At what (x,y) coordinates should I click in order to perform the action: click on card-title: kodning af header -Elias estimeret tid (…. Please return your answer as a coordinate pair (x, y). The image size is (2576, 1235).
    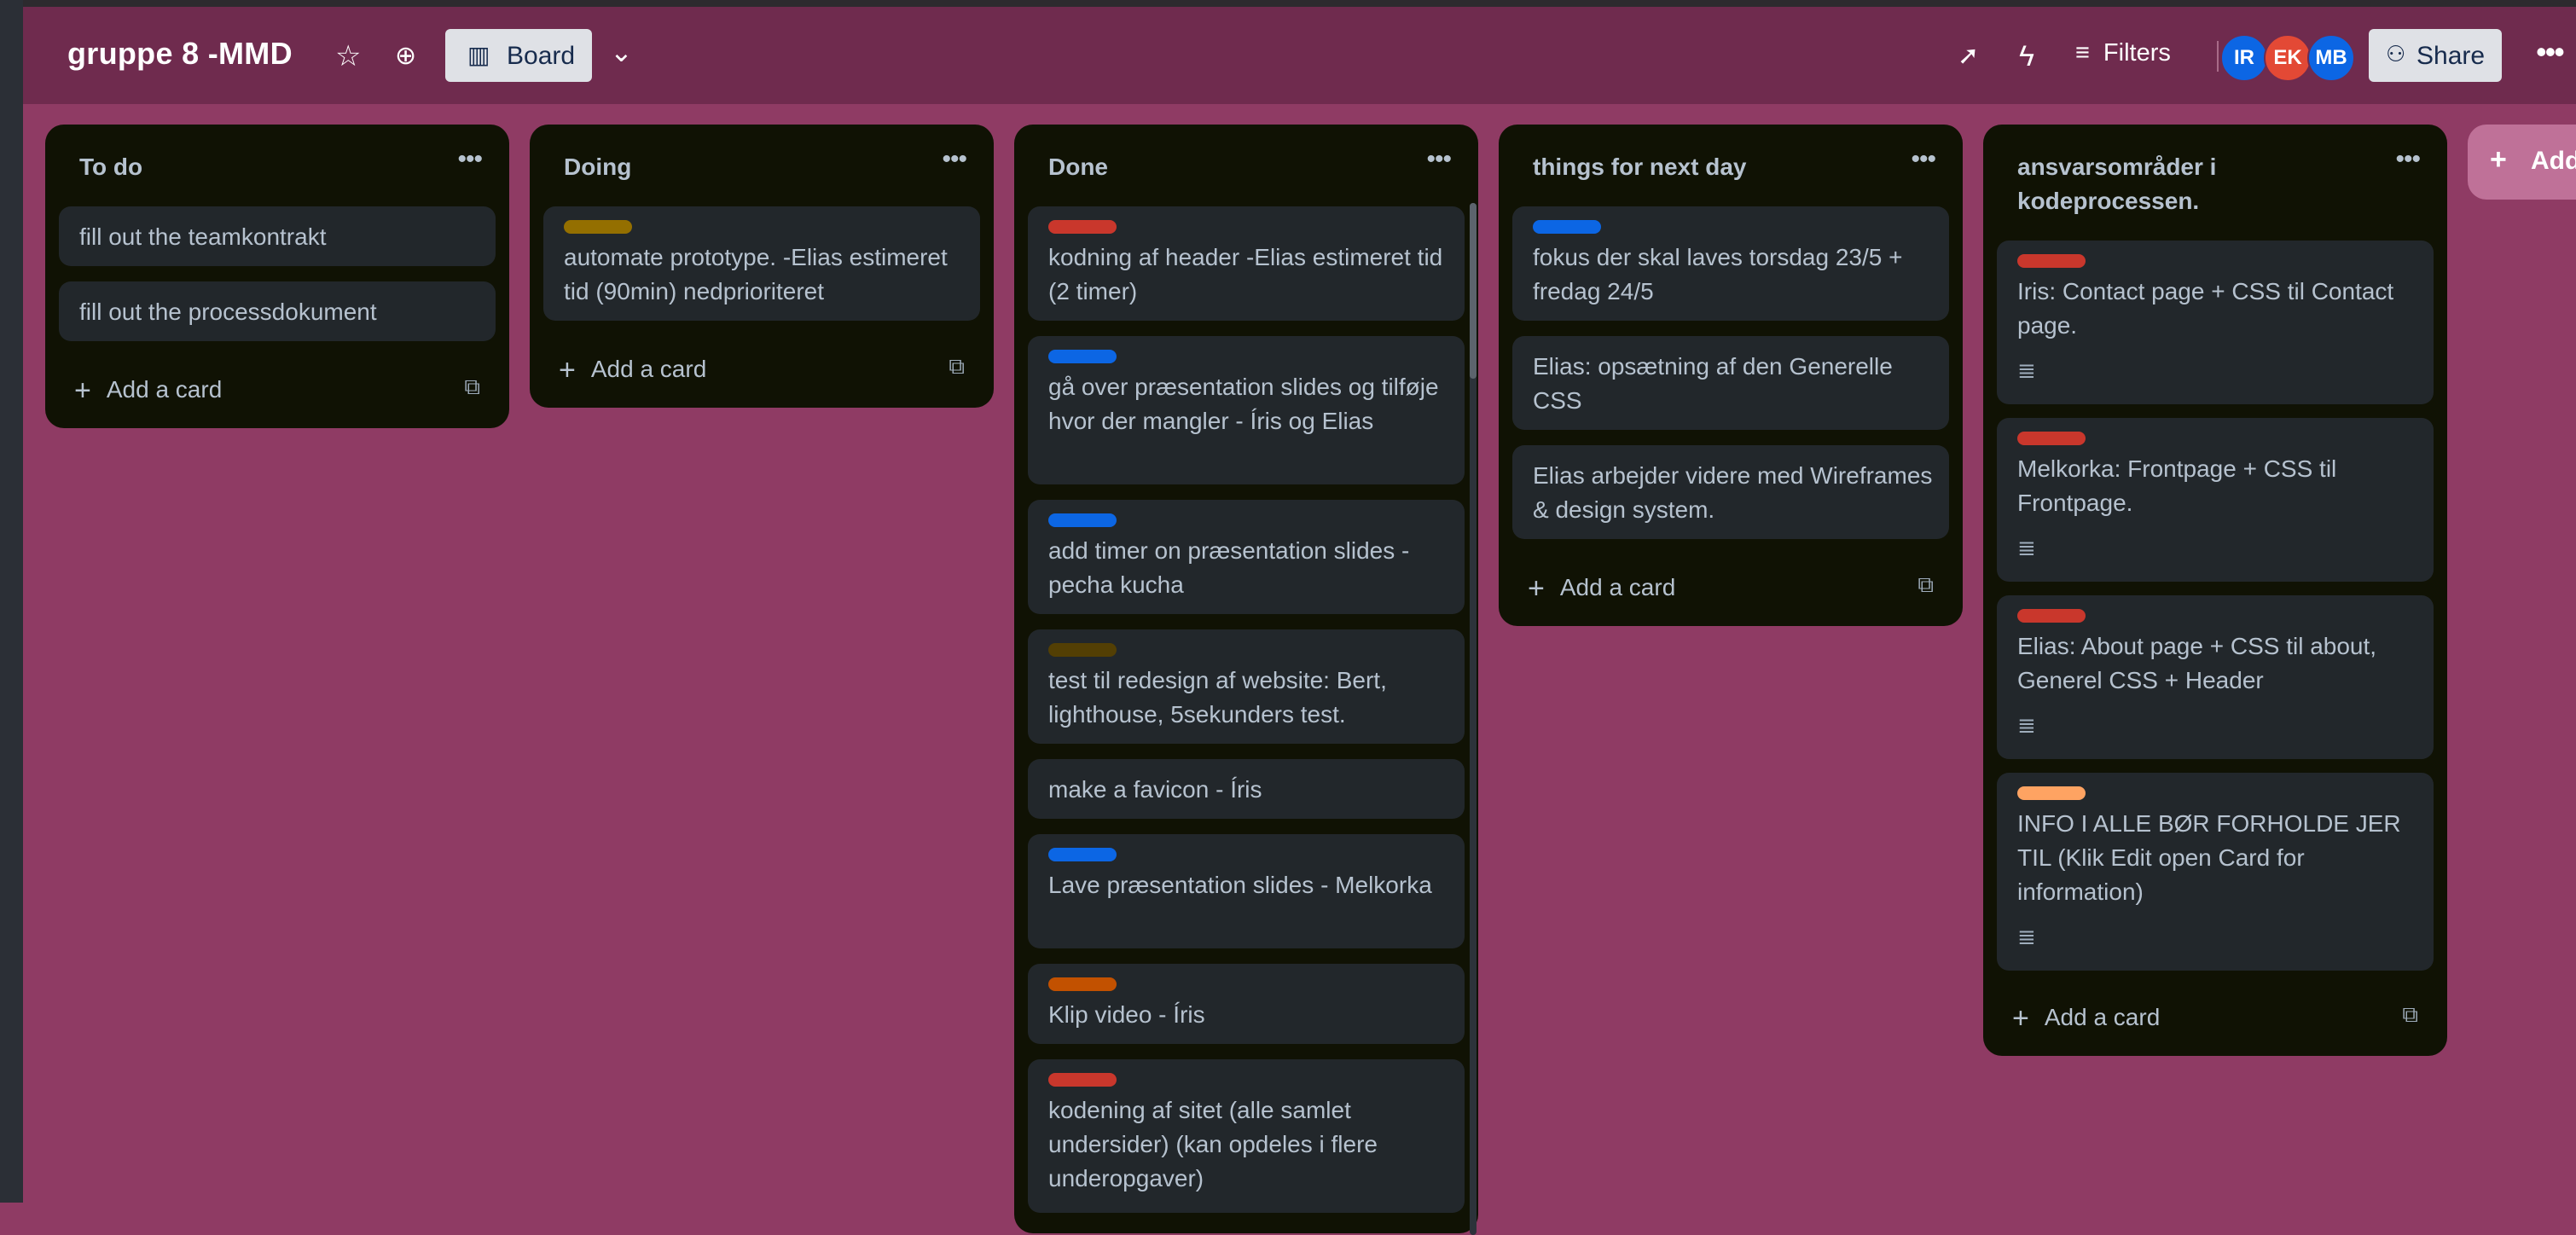
    Looking at the image, I should click on (1245, 274).